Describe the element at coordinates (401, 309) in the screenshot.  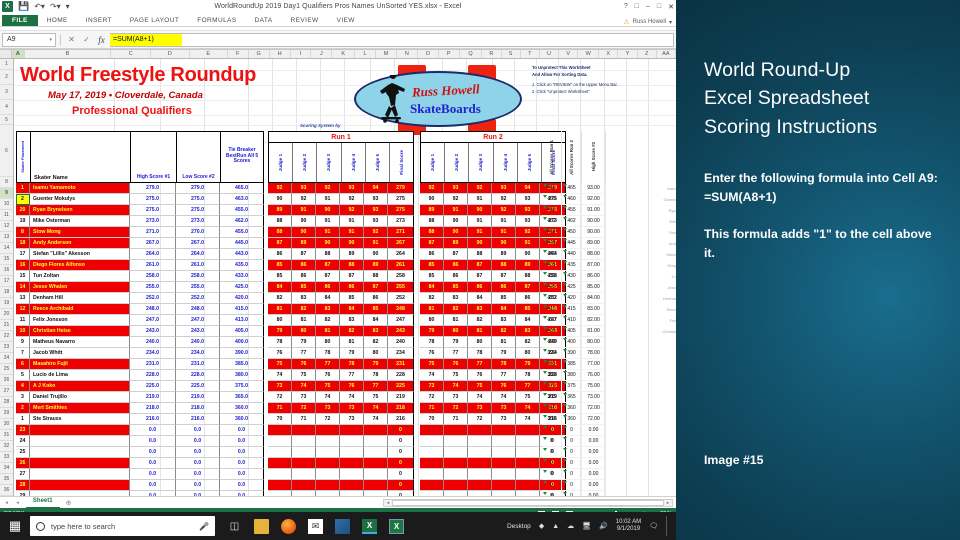
I see `cell-run1-final: 248` at that location.